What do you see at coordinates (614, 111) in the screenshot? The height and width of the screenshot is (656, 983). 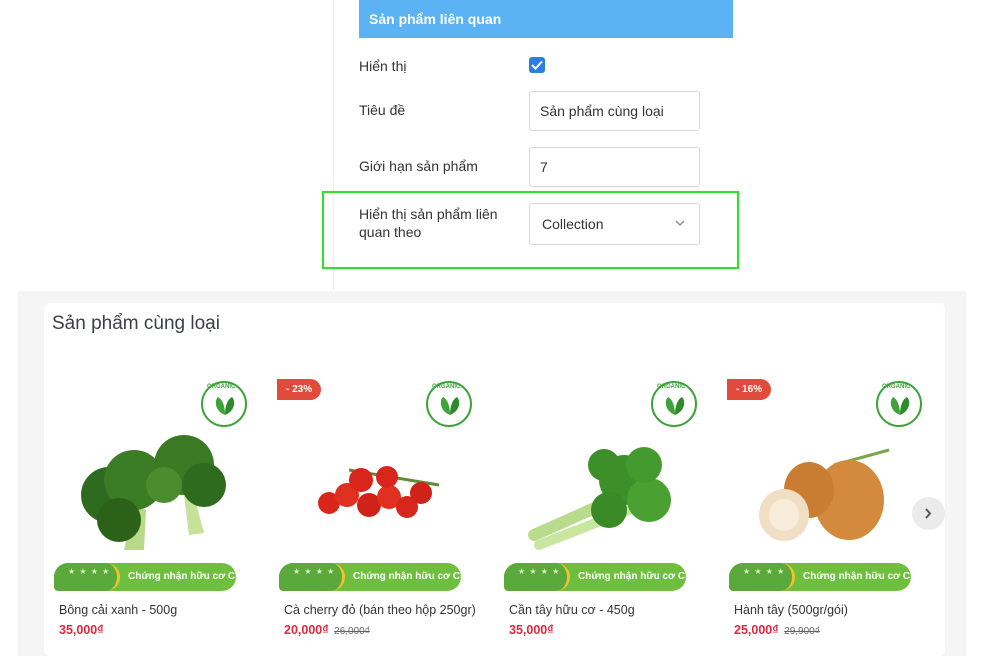 I see `title-input: Sản phẩm cùng loại` at bounding box center [614, 111].